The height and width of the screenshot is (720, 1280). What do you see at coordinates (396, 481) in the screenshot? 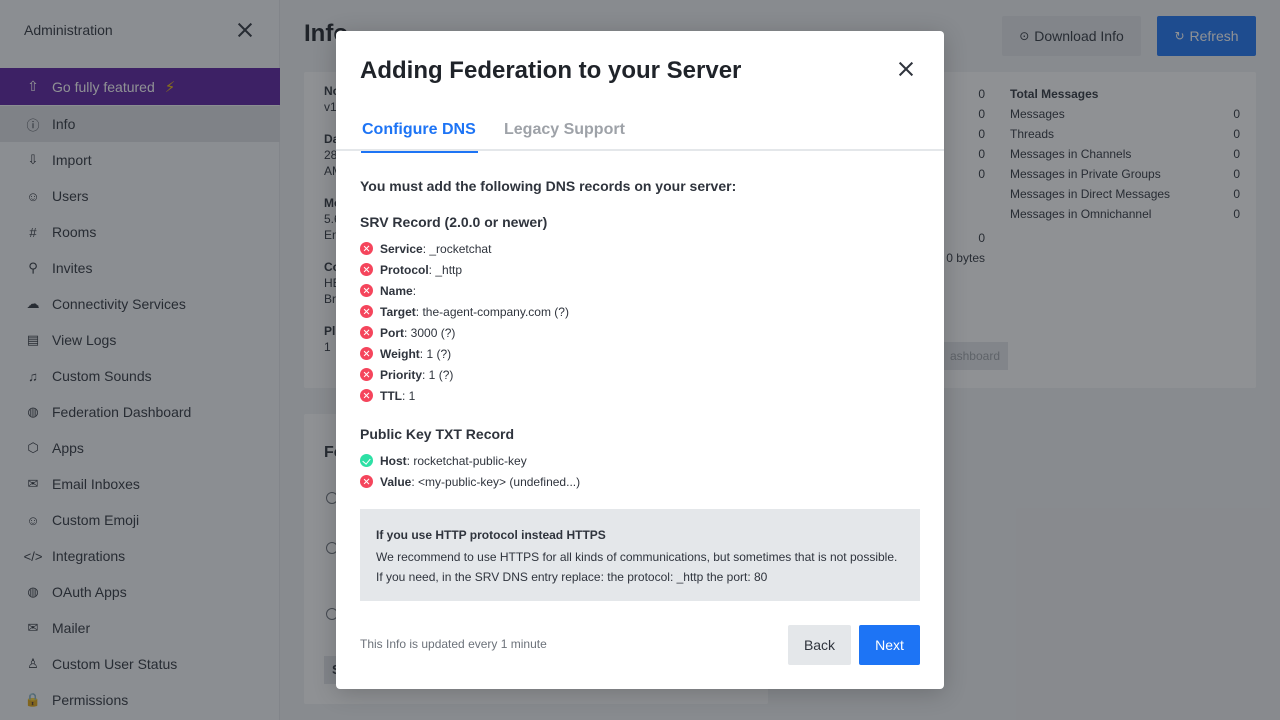
I see `record-key: Value` at bounding box center [396, 481].